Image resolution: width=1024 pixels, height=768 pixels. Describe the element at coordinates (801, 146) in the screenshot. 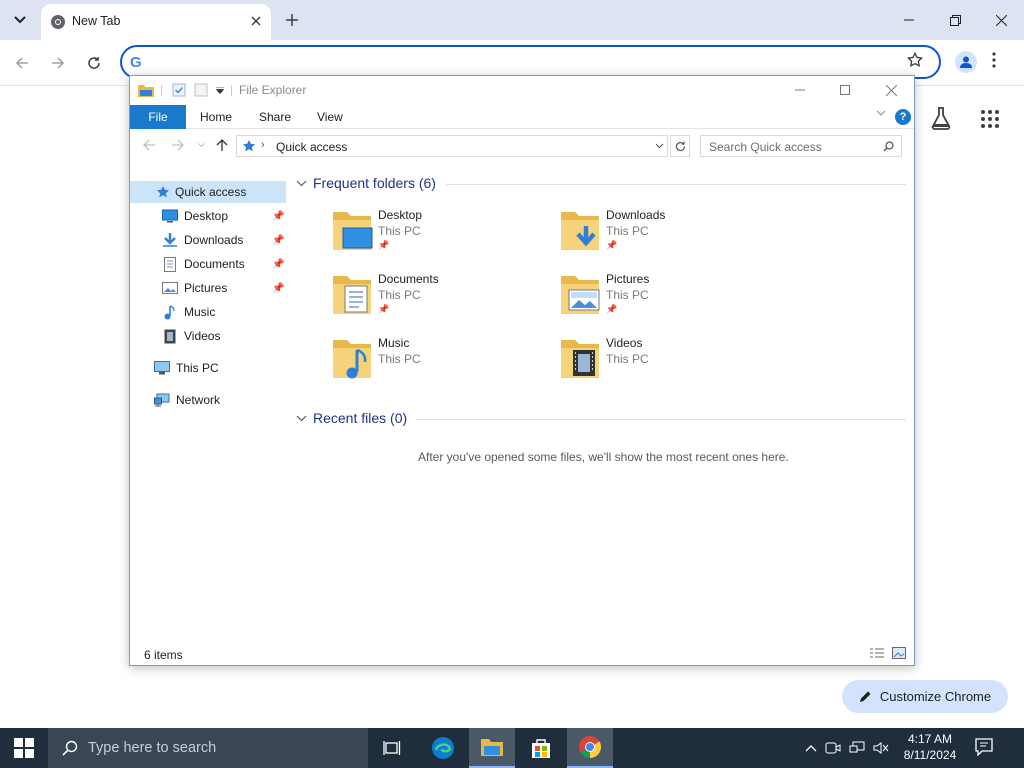

I see `search-quick-access-input: Search Quick access` at that location.